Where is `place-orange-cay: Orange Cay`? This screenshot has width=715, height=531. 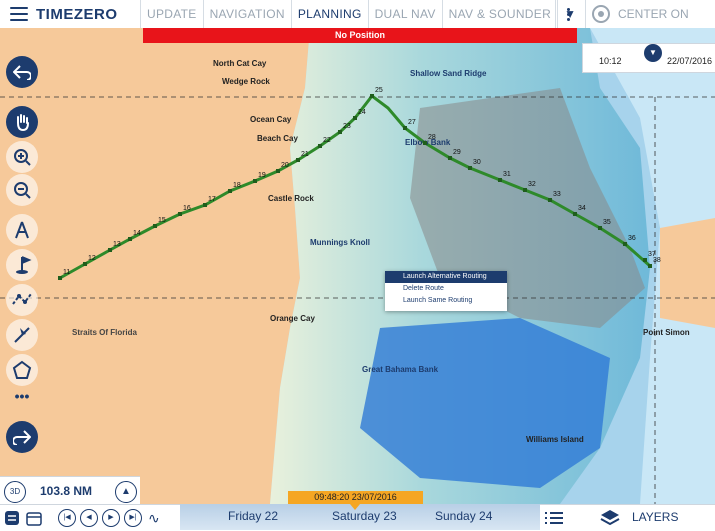
place-orange-cay: Orange Cay is located at coordinates (292, 318).